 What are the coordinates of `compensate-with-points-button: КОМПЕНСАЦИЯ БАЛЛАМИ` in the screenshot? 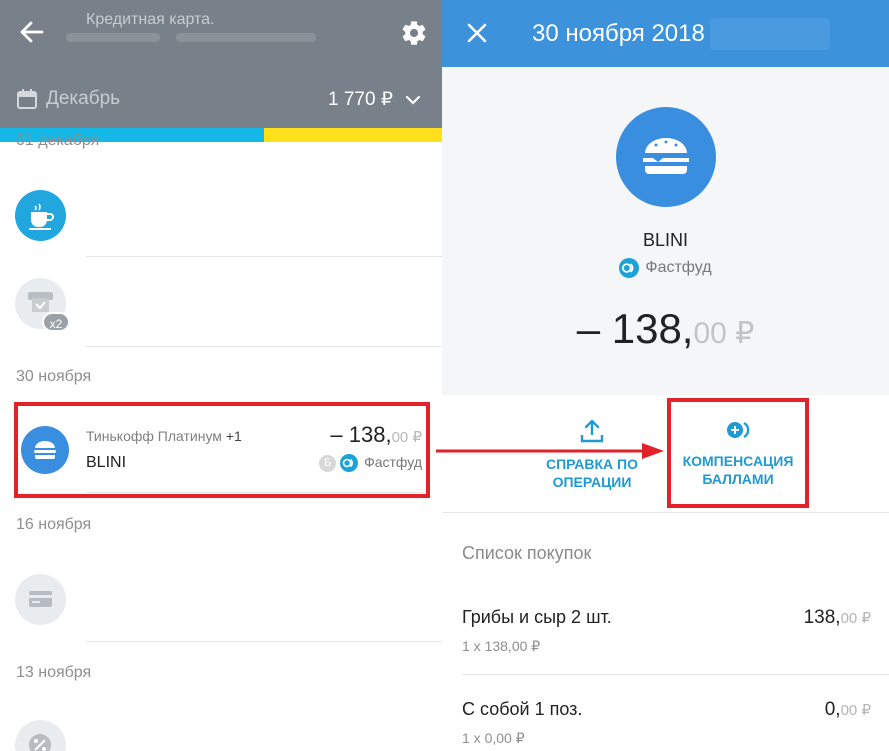 It's located at (738, 453).